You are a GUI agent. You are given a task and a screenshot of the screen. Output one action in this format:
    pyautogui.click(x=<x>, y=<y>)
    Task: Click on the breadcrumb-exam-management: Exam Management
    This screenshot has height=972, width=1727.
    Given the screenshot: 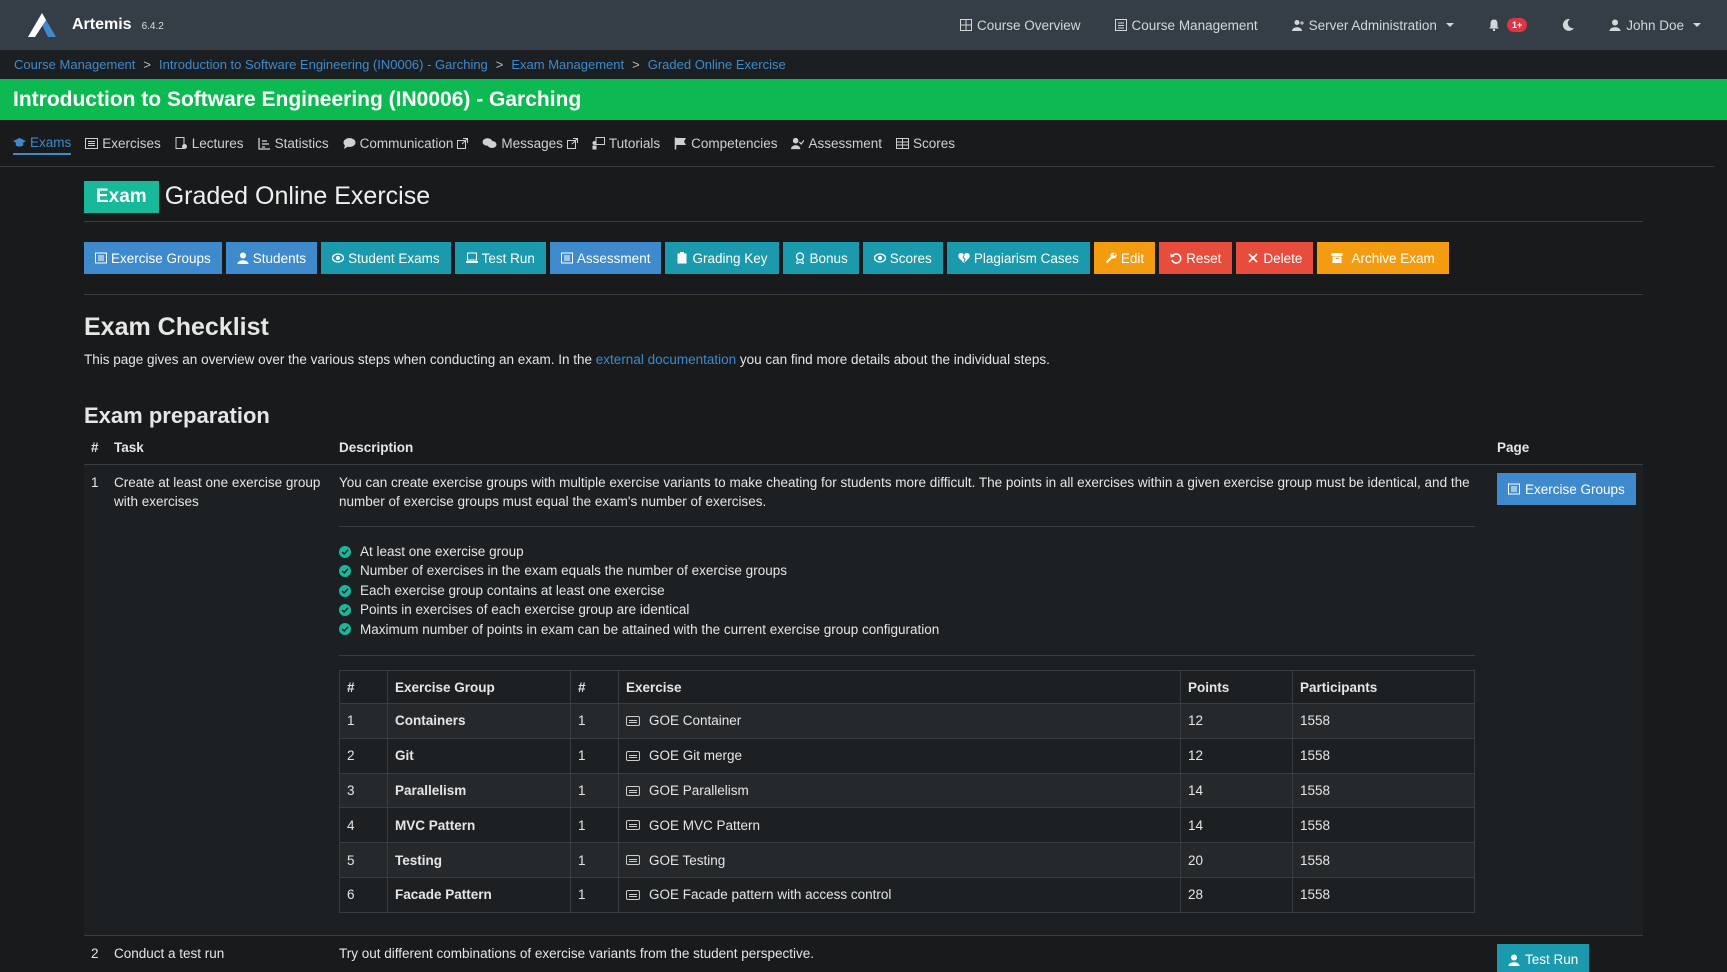 What is the action you would take?
    pyautogui.click(x=567, y=64)
    